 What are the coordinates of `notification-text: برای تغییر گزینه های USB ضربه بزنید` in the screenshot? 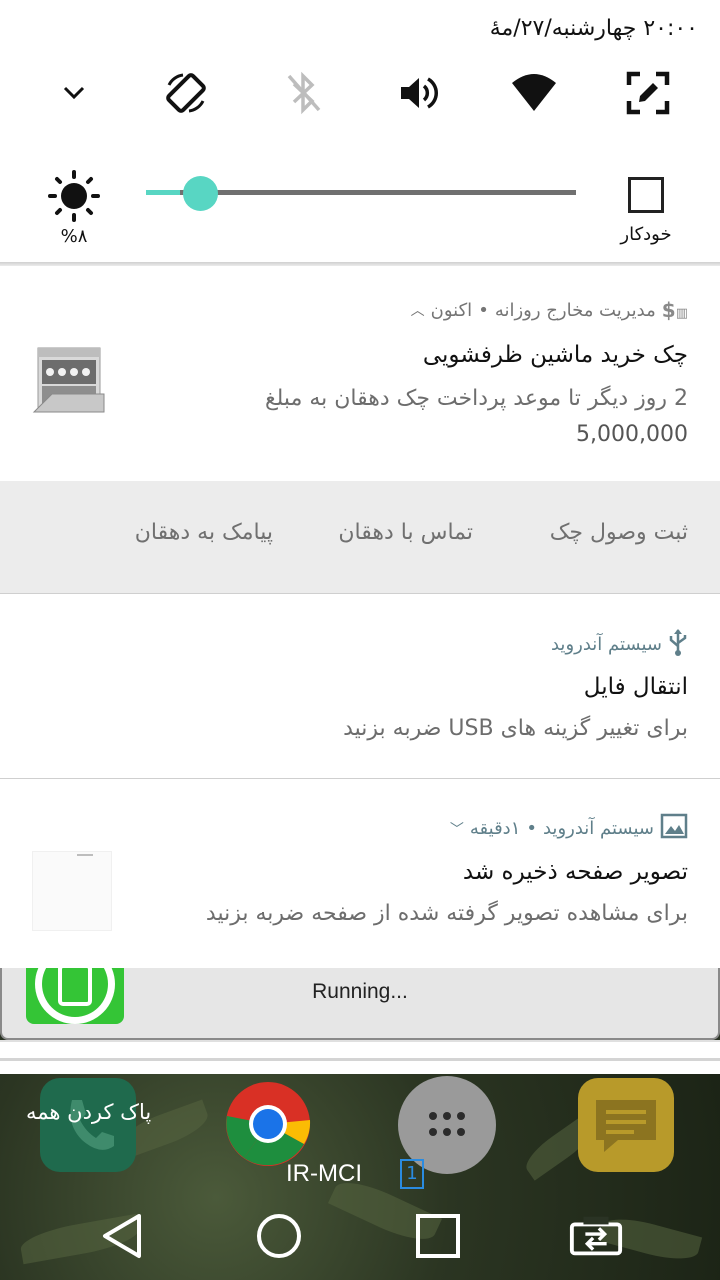 It's located at (515, 728).